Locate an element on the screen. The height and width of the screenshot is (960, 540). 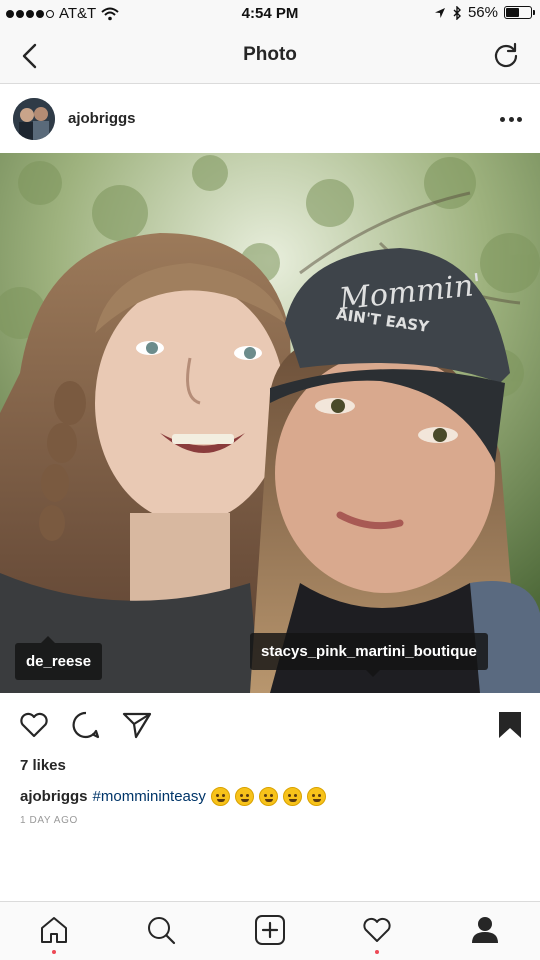
comment-button is located at coordinates (86, 725).